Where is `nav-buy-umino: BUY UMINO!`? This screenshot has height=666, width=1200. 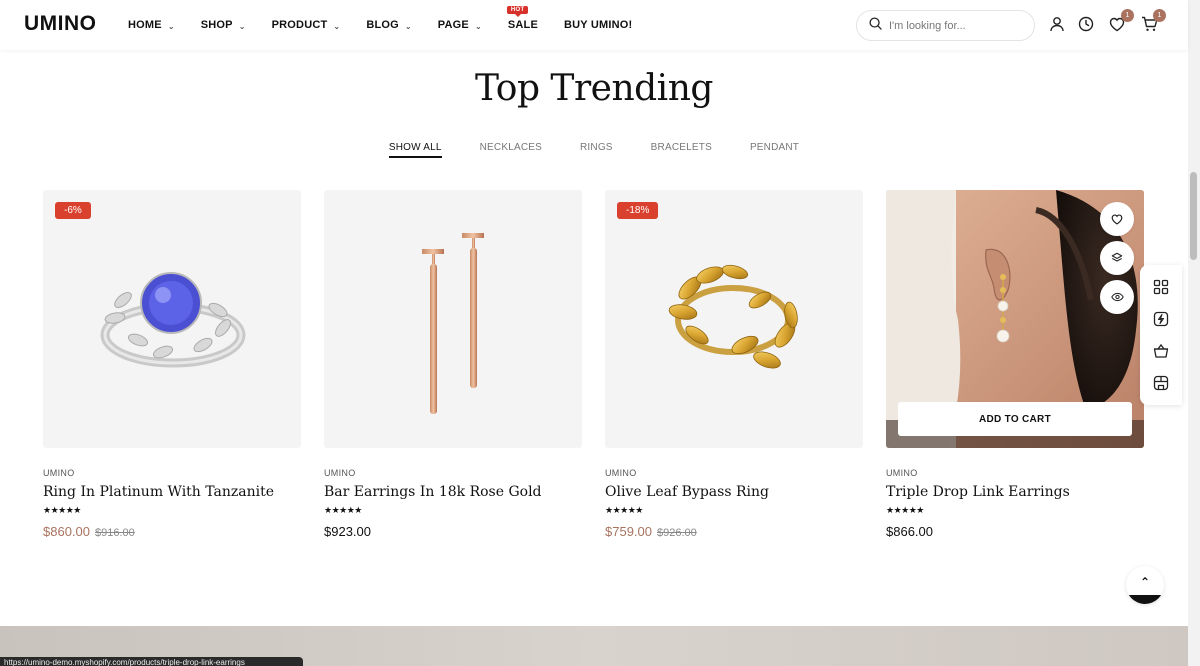
nav-buy-umino: BUY UMINO! is located at coordinates (598, 25).